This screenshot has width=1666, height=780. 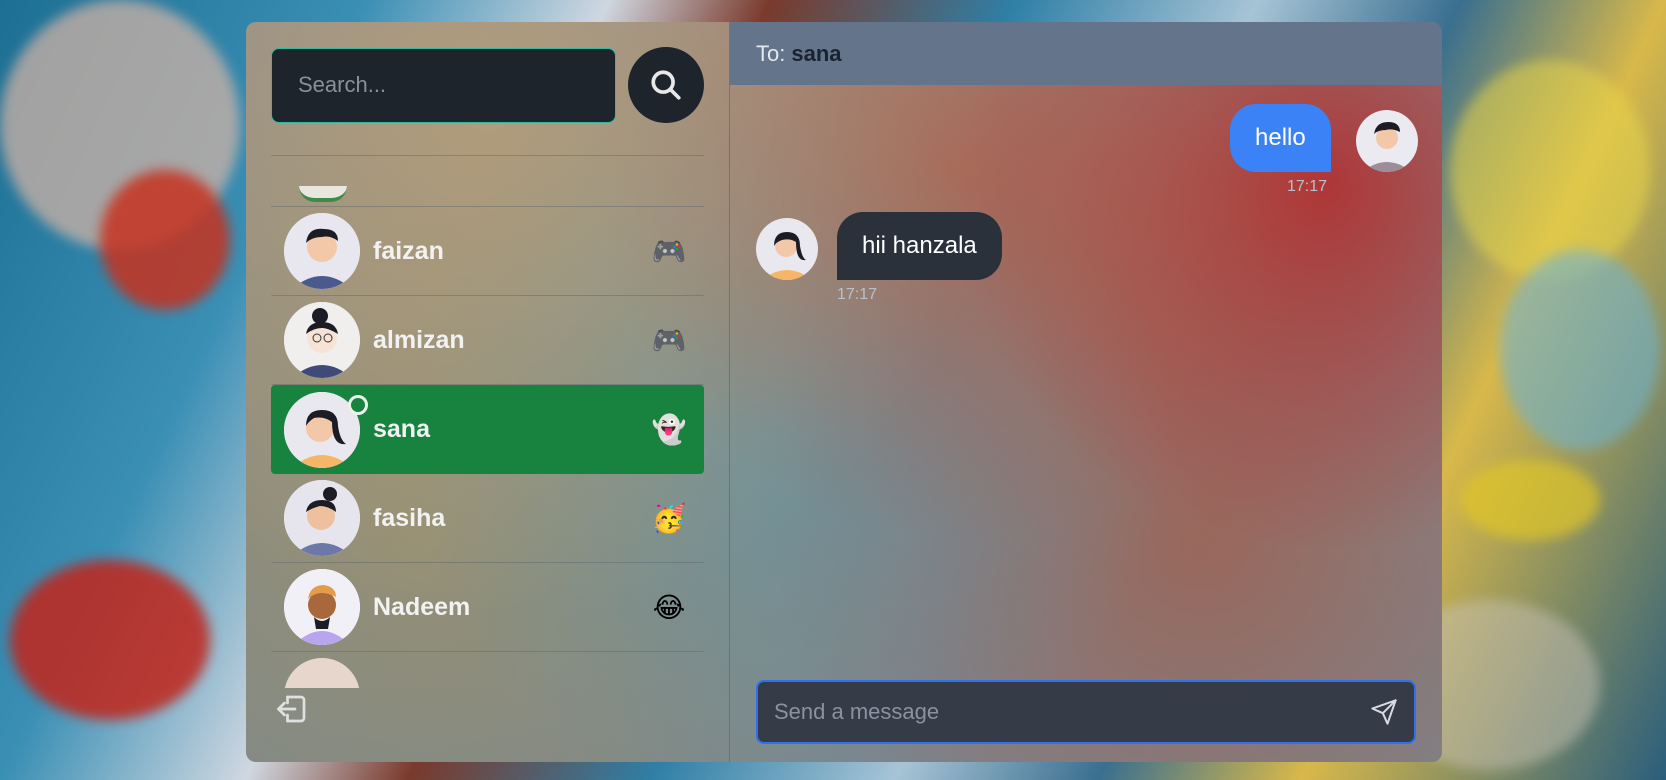 I want to click on contact-name: sana, so click(x=401, y=429).